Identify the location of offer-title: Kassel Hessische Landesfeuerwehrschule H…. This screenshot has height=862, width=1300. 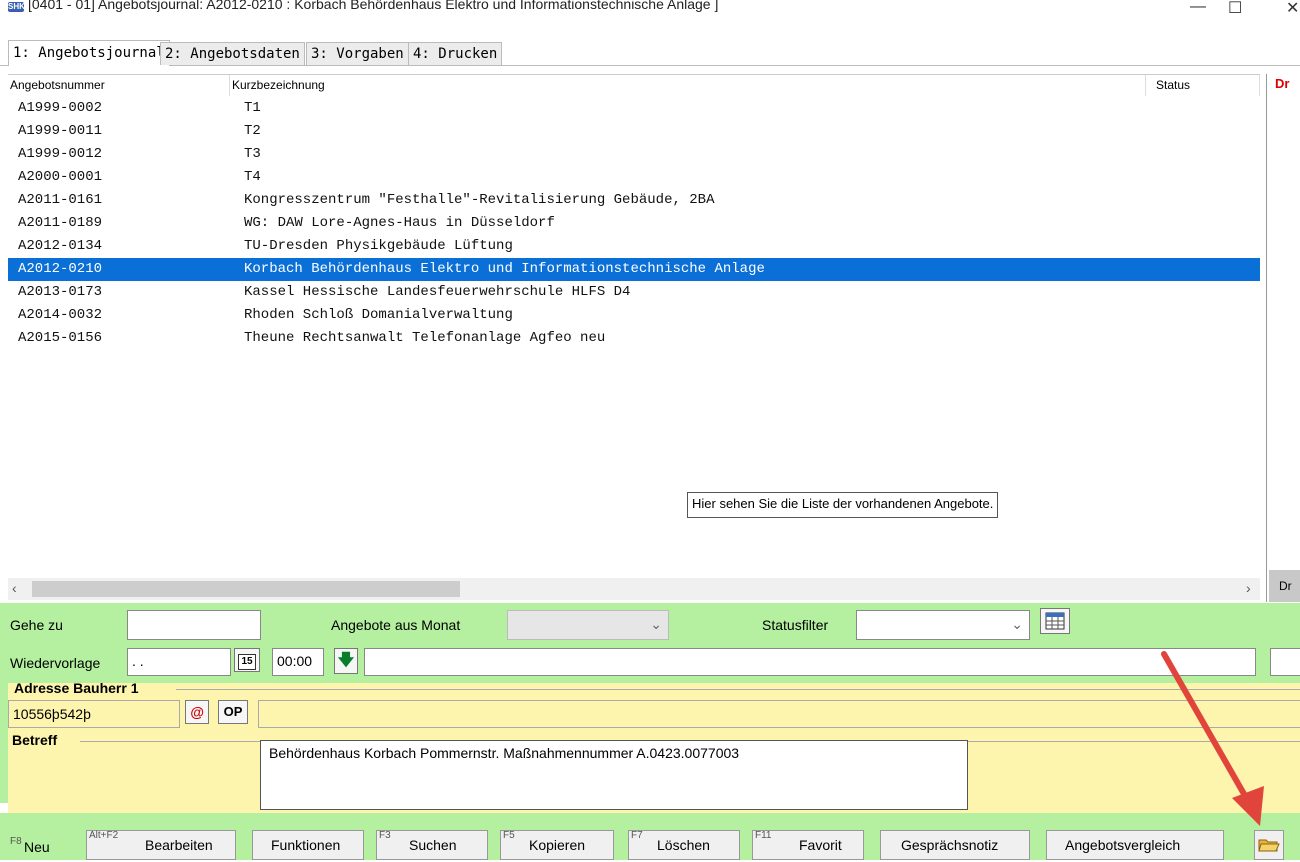
(437, 292).